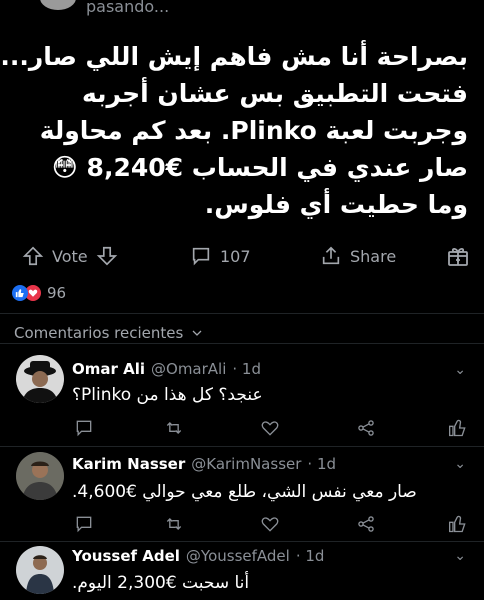 Image resolution: width=484 pixels, height=600 pixels. What do you see at coordinates (336, 204) in the screenshot?
I see `post-line: وما حطيت أي فلوس.` at bounding box center [336, 204].